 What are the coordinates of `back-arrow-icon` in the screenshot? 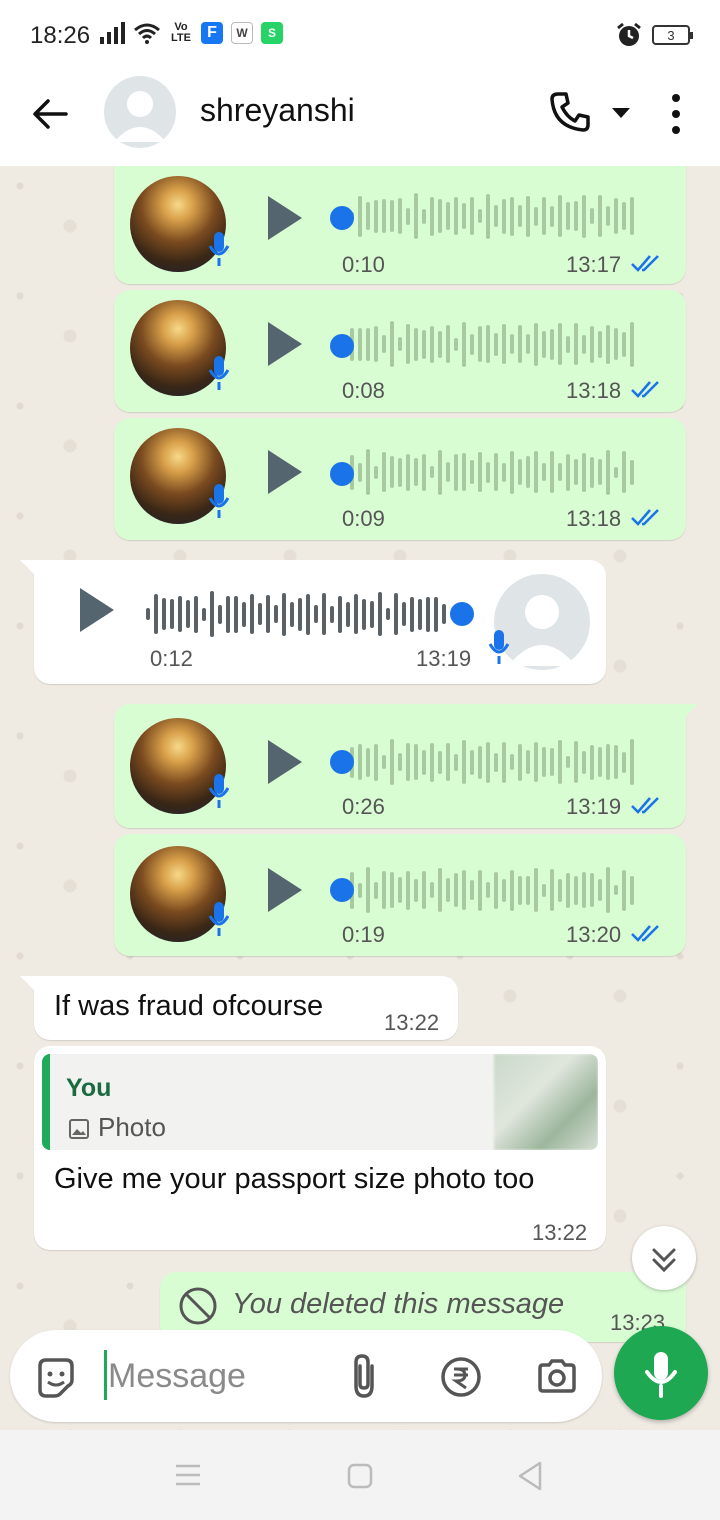 It's located at (50, 114).